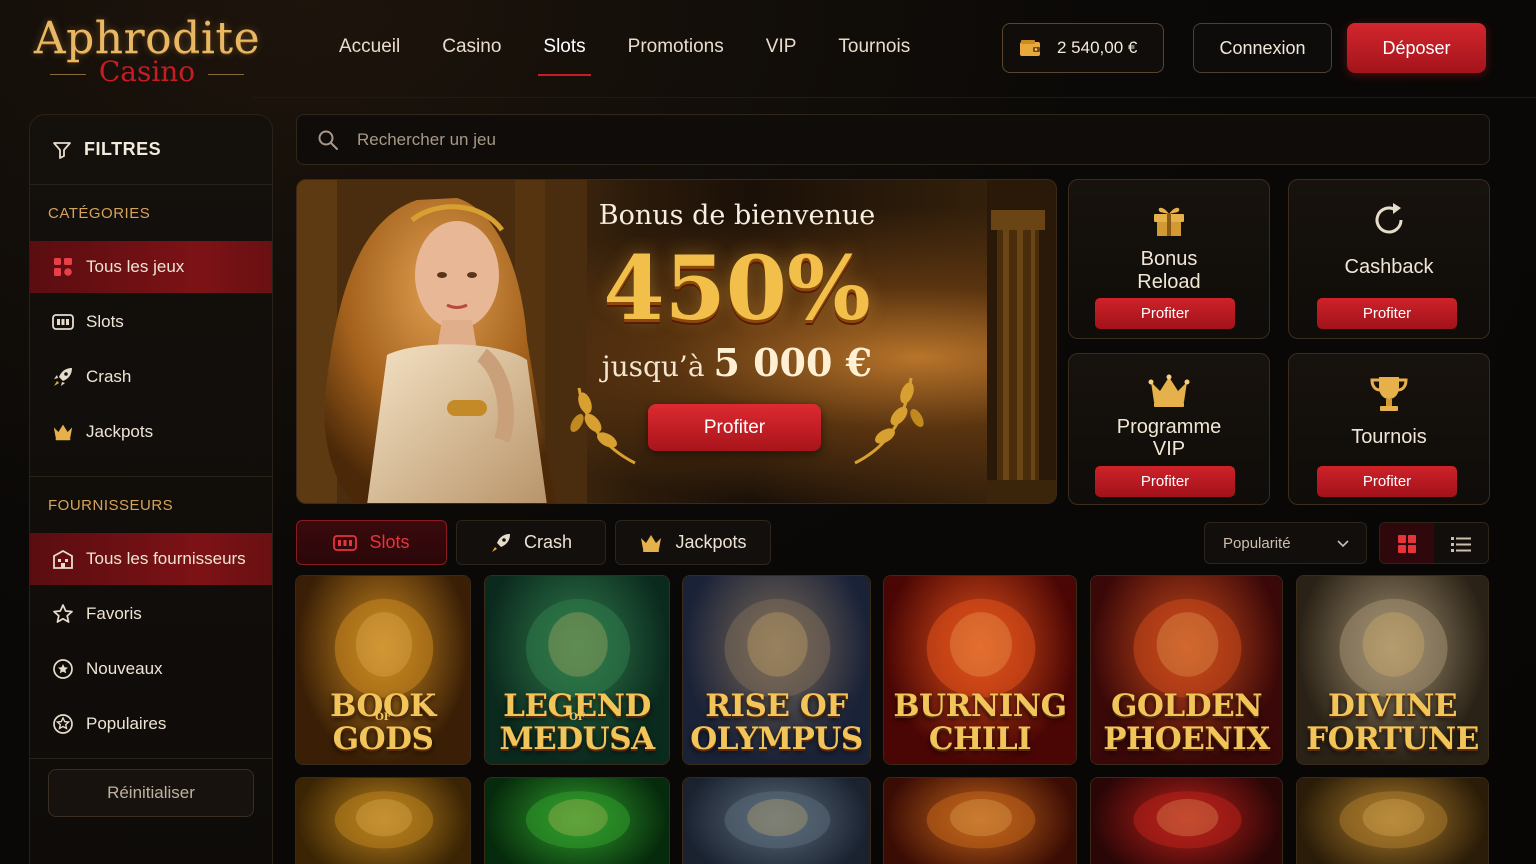  I want to click on view-toggle, so click(1434, 543).